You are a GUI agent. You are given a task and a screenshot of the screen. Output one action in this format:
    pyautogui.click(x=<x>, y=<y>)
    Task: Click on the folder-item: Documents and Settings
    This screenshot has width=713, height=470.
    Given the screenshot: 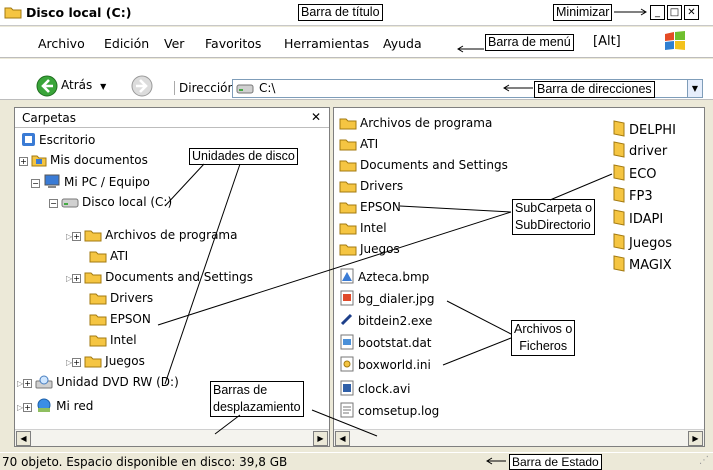 What is the action you would take?
    pyautogui.click(x=423, y=166)
    